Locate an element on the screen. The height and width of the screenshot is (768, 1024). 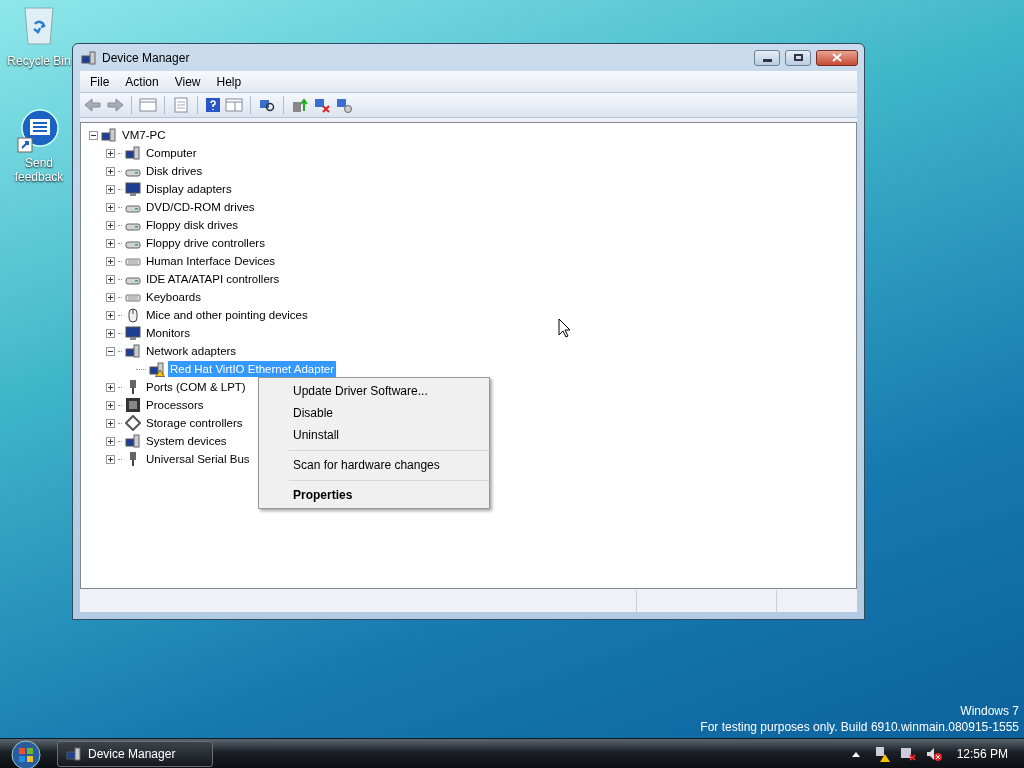
tree-item: Monitors is located at coordinates (168, 333).